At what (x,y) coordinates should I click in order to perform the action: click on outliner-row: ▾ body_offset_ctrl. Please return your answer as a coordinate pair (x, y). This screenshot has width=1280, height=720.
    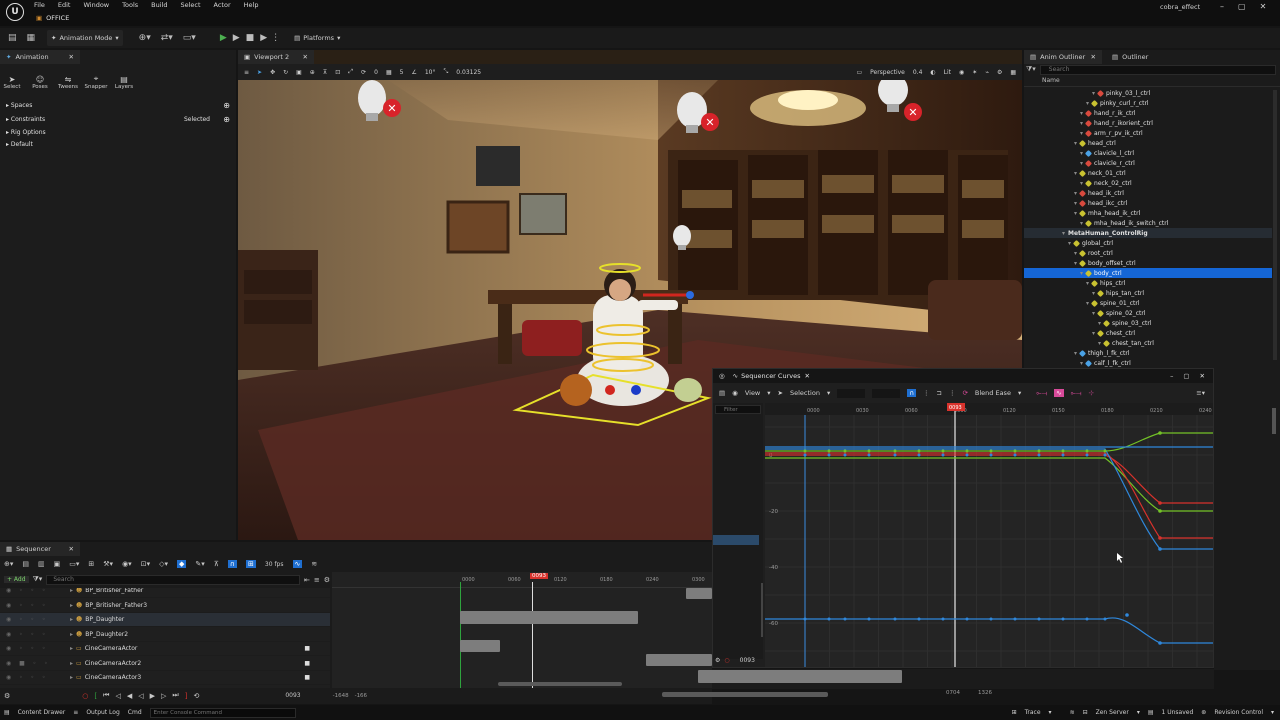
    Looking at the image, I should click on (1105, 263).